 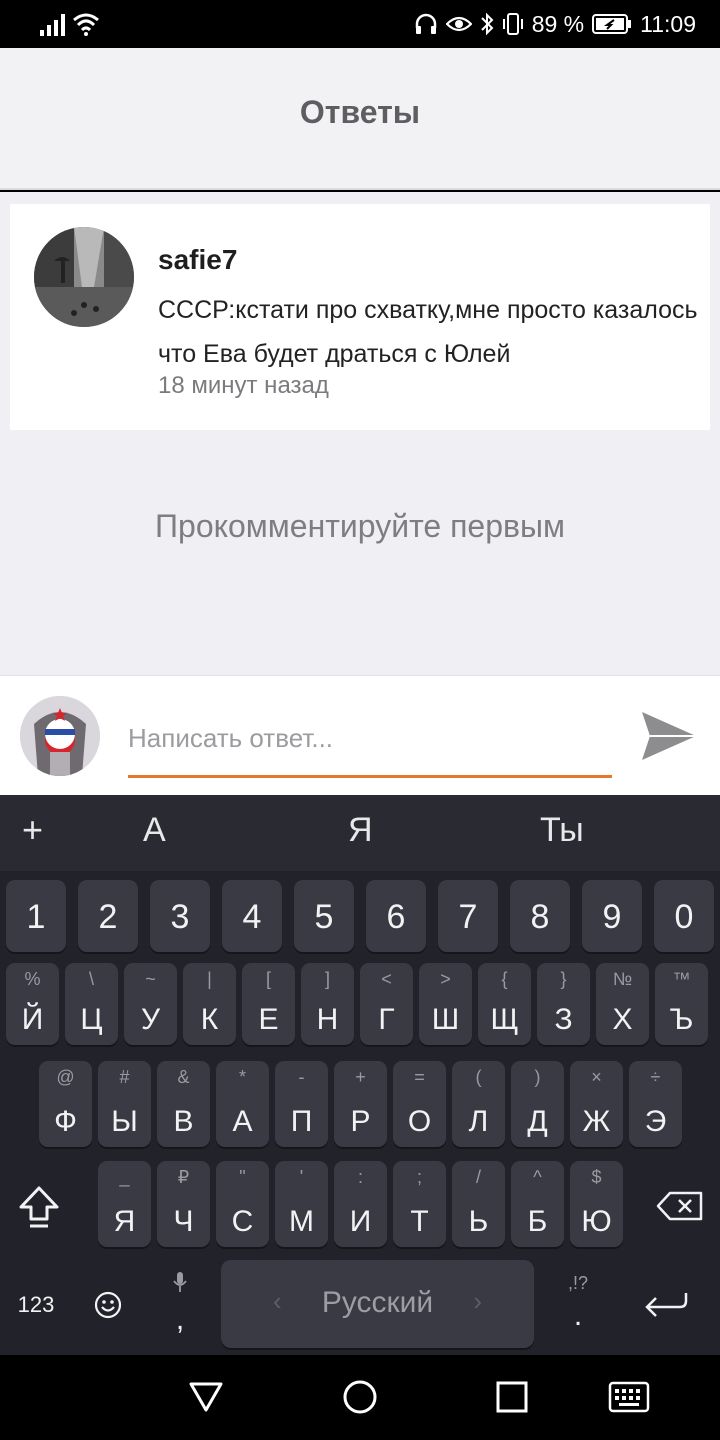 What do you see at coordinates (301, 1204) in the screenshot?
I see `key-М: ' М` at bounding box center [301, 1204].